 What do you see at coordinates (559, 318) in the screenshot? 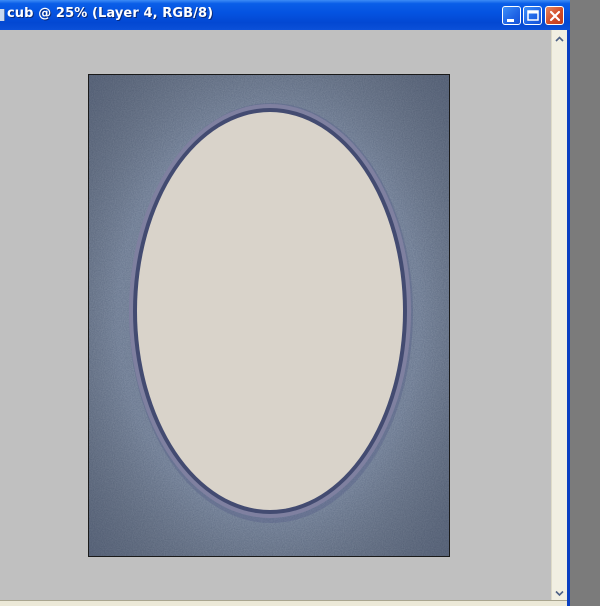
I see `vertical-scrollbar` at bounding box center [559, 318].